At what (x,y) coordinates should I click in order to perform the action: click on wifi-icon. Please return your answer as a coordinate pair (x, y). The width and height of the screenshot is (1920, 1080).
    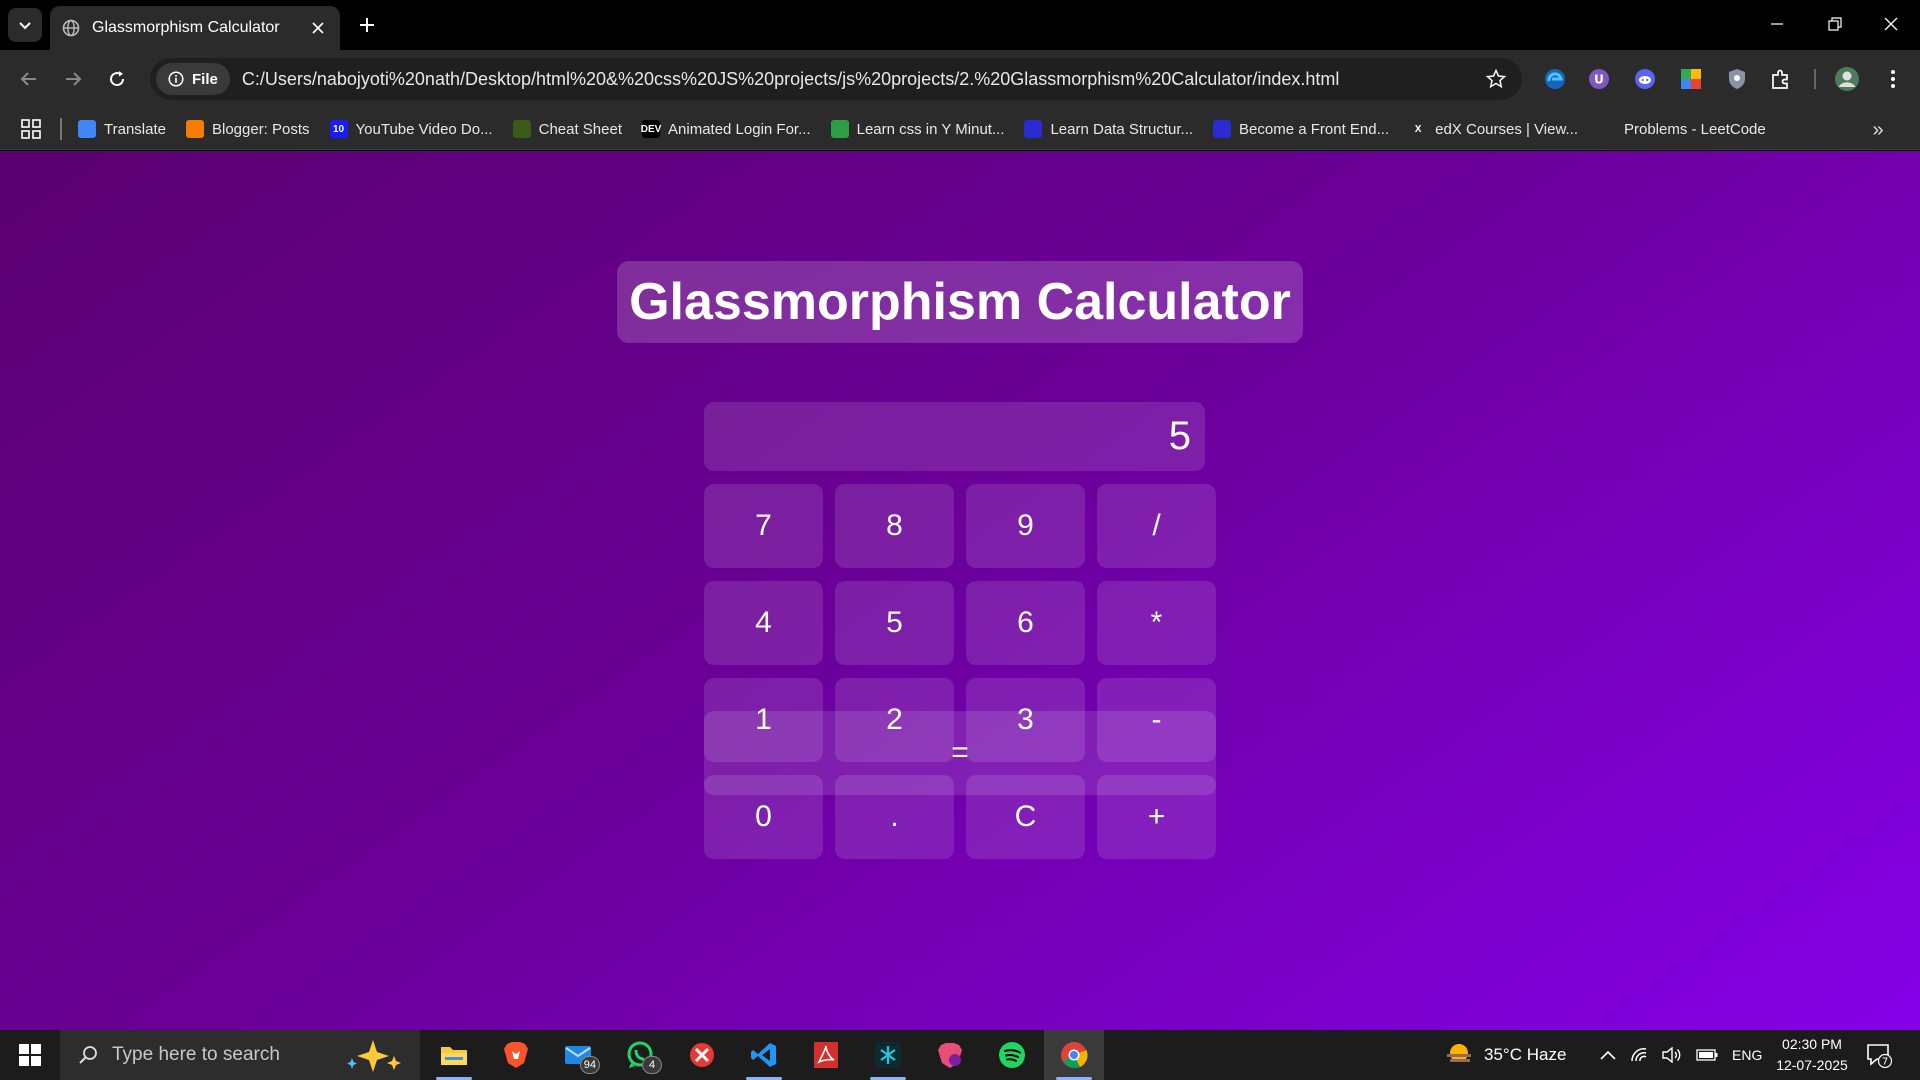
    Looking at the image, I should click on (1639, 1055).